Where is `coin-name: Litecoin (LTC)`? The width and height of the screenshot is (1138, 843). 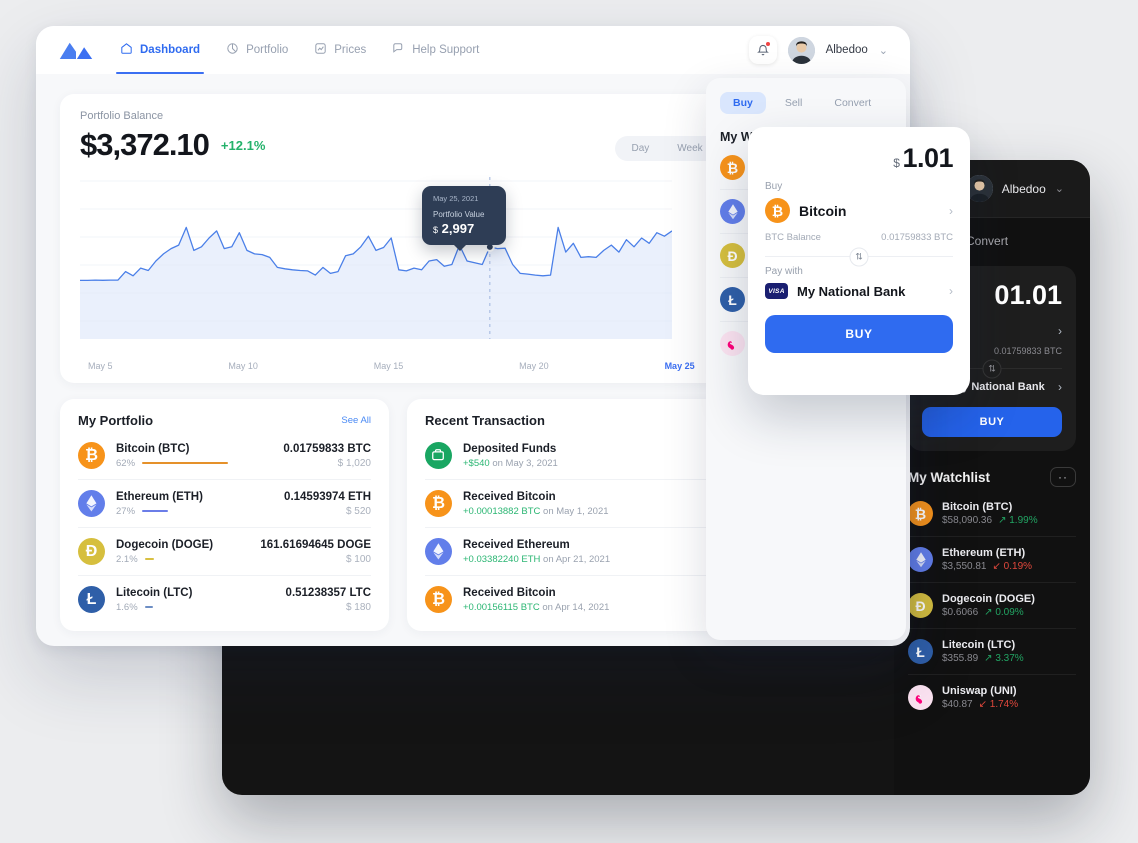 coin-name: Litecoin (LTC) is located at coordinates (154, 592).